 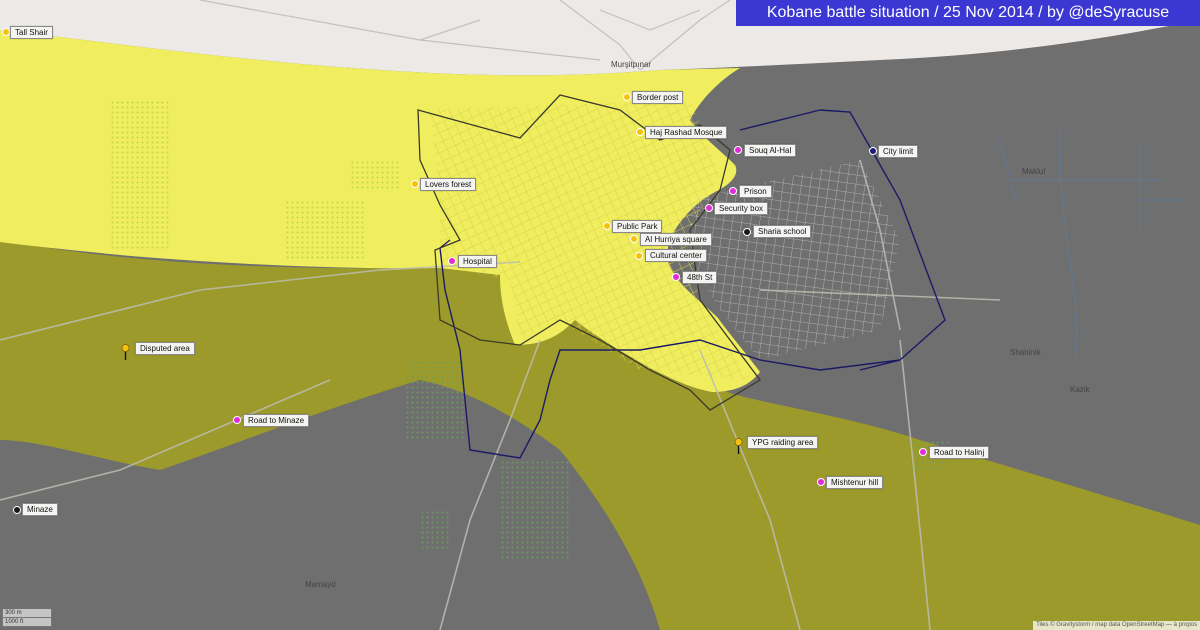 I want to click on marker-minaze-icon, so click(x=17, y=510).